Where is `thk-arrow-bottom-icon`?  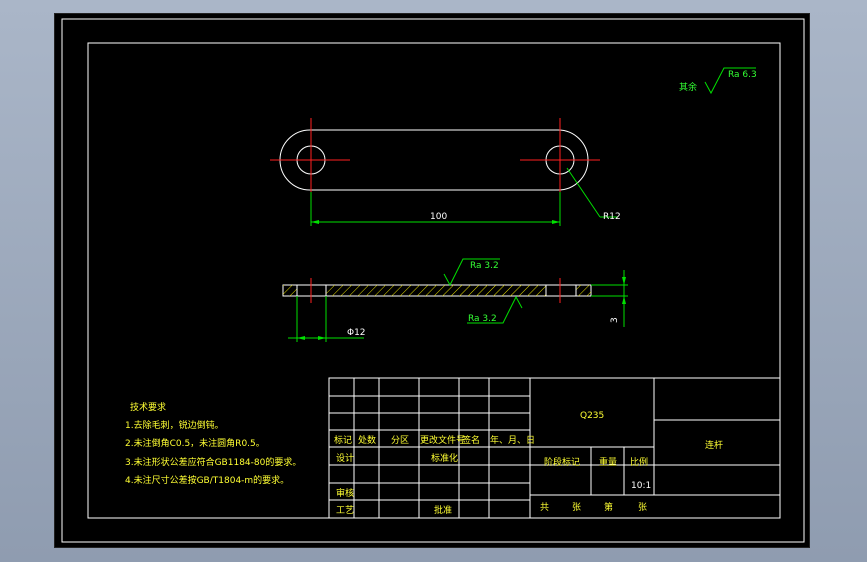
thk-arrow-bottom-icon is located at coordinates (624, 300).